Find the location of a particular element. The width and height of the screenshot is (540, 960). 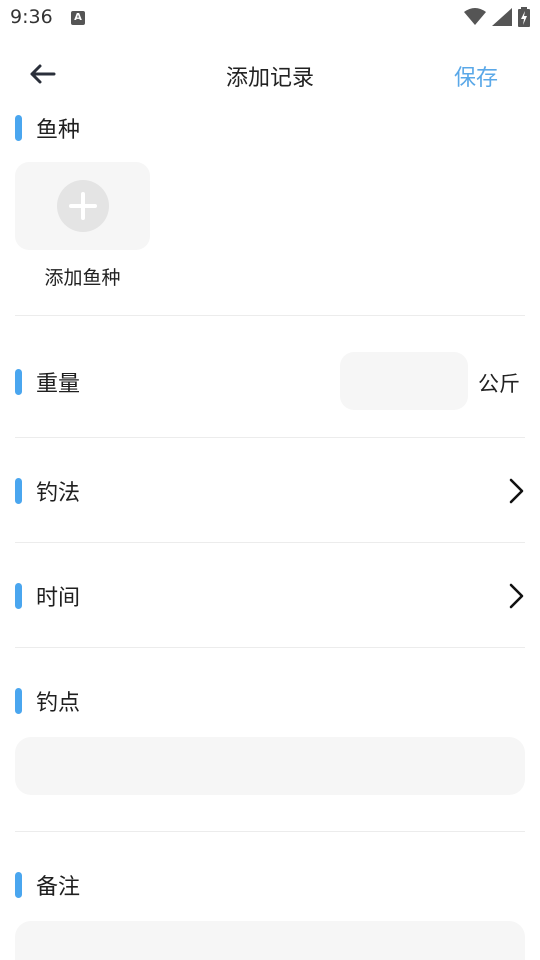

wifi-icon is located at coordinates (475, 16).